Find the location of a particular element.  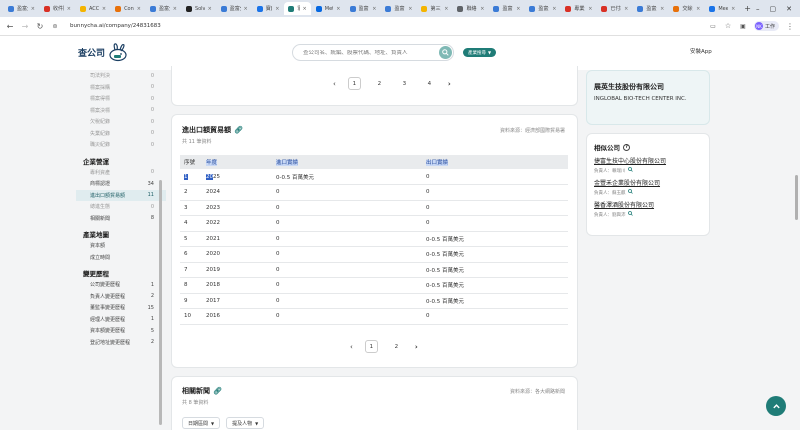

sidebar-item: 失業紀錄 0 is located at coordinates (121, 134).